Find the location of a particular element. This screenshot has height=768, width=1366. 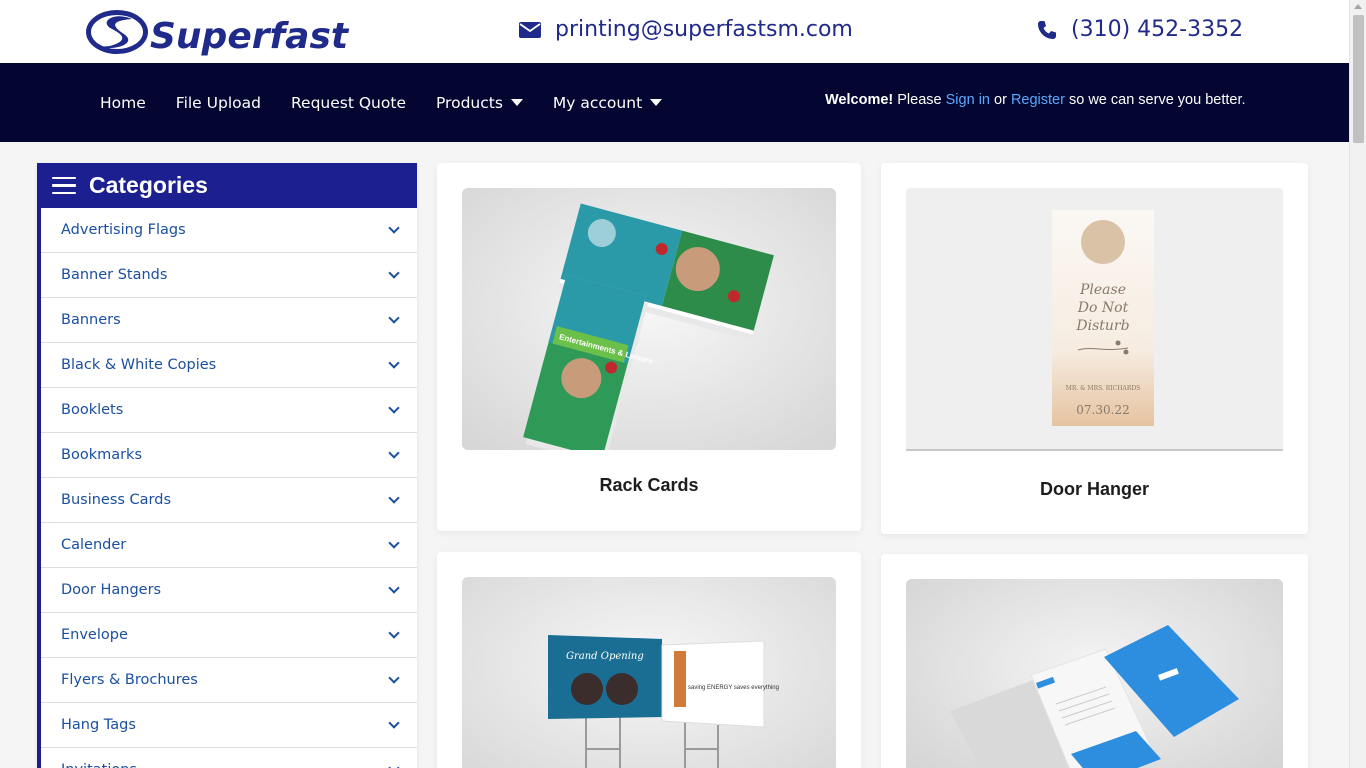

phone-icon is located at coordinates (1047, 29).